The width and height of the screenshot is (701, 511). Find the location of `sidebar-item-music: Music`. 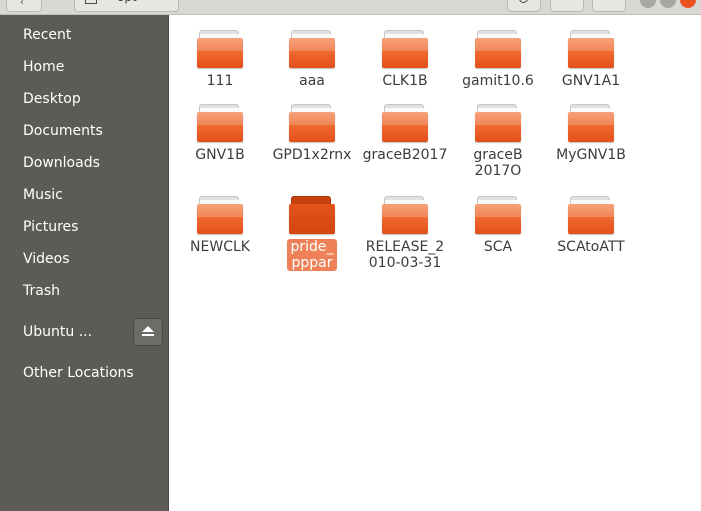

sidebar-item-music: Music is located at coordinates (43, 195).